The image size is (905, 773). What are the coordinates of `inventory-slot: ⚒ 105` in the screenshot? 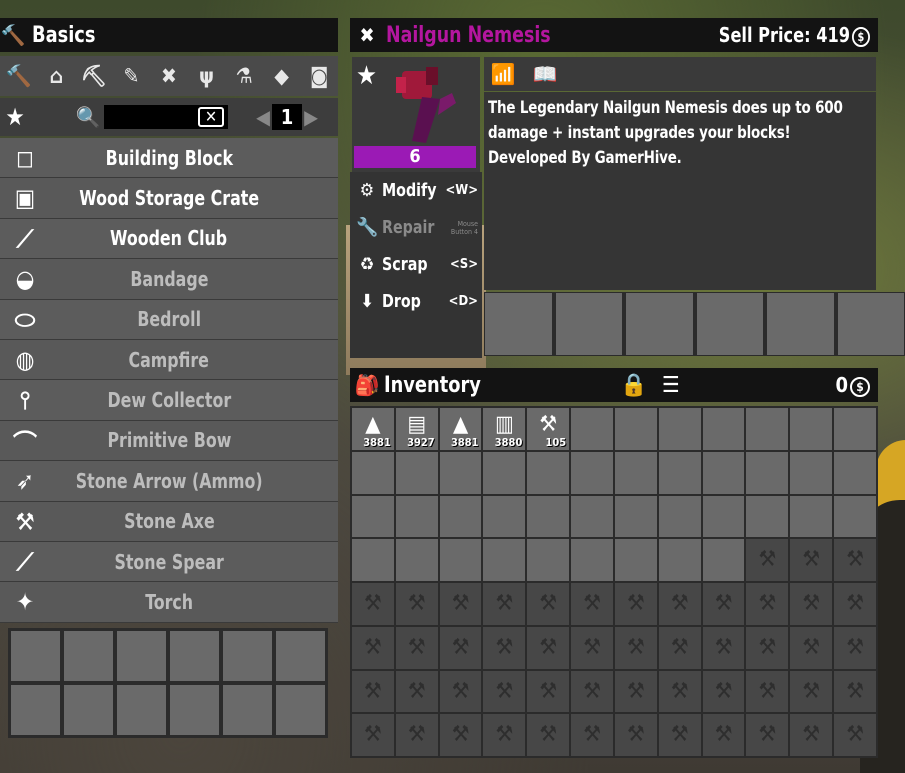 It's located at (548, 429).